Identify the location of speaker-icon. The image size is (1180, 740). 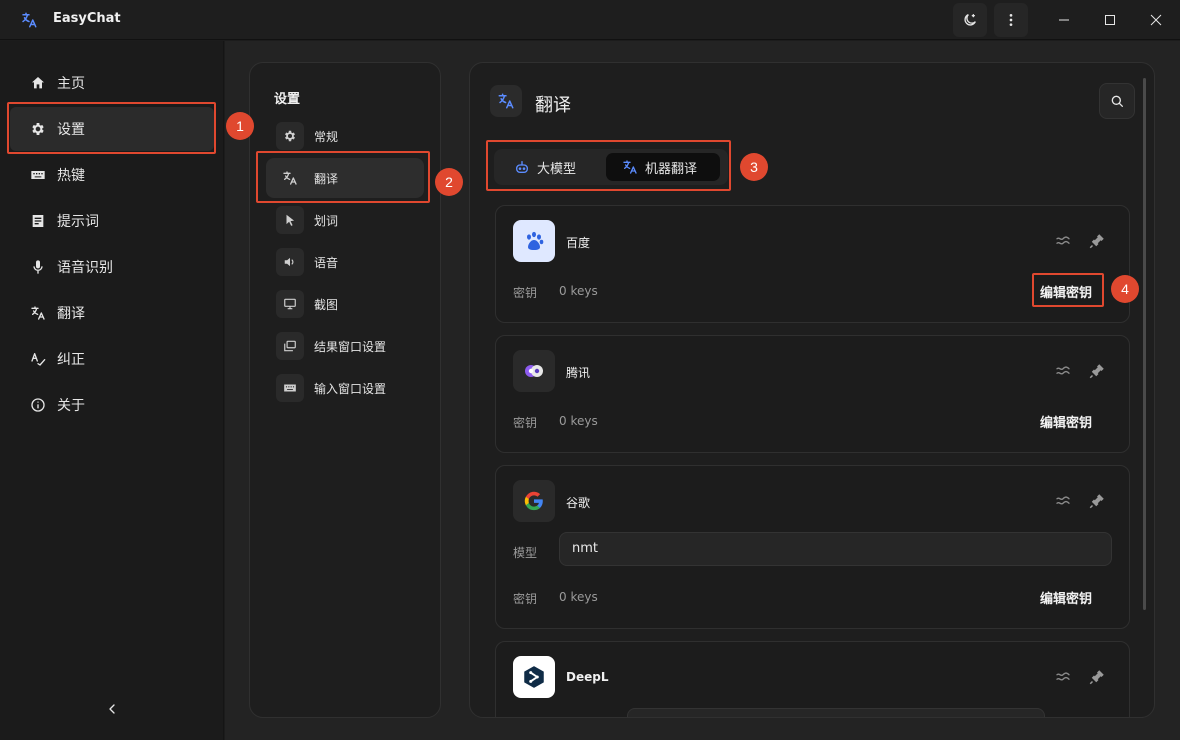
(289, 262).